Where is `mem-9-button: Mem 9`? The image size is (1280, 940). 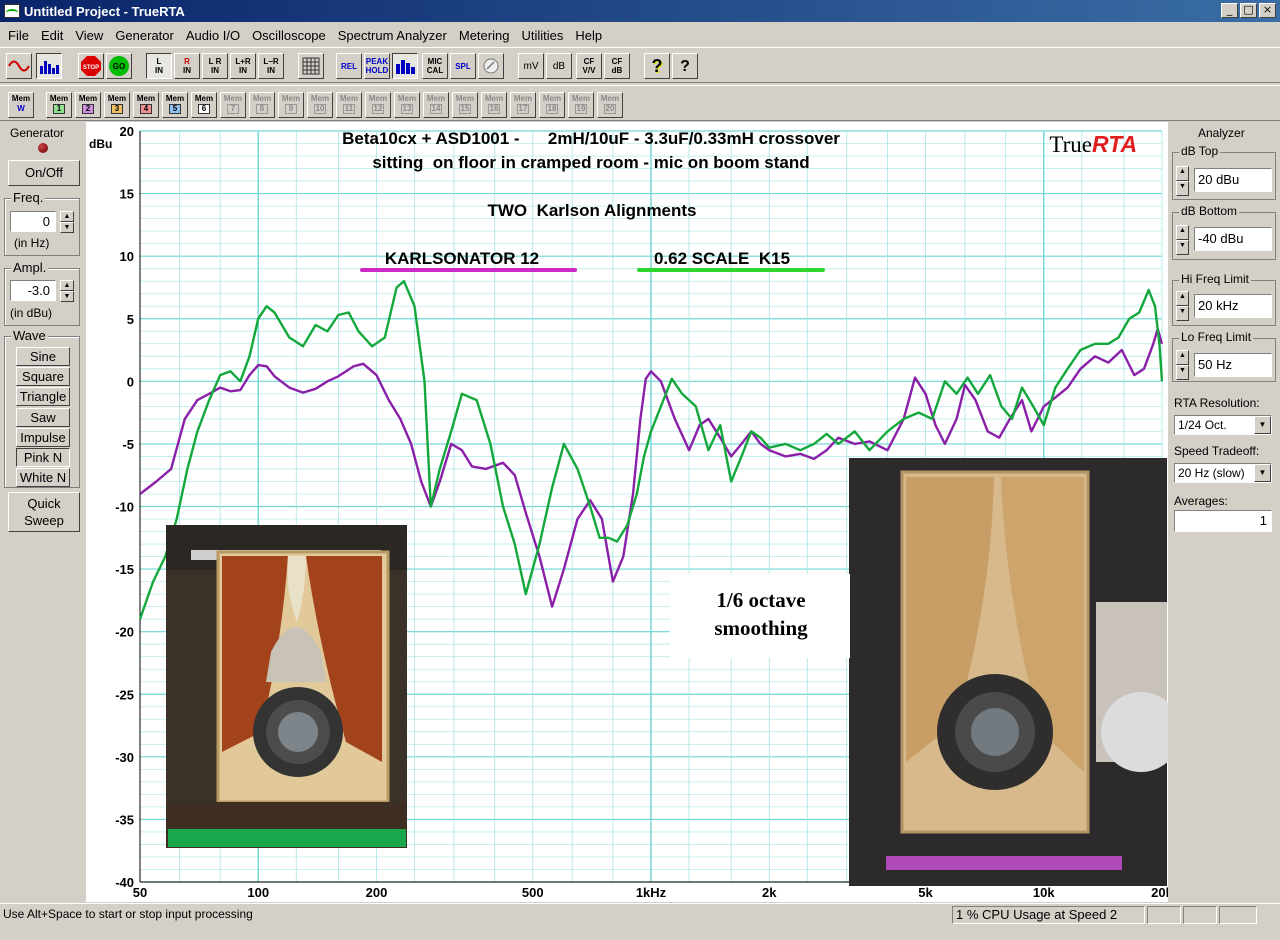 mem-9-button: Mem 9 is located at coordinates (291, 105).